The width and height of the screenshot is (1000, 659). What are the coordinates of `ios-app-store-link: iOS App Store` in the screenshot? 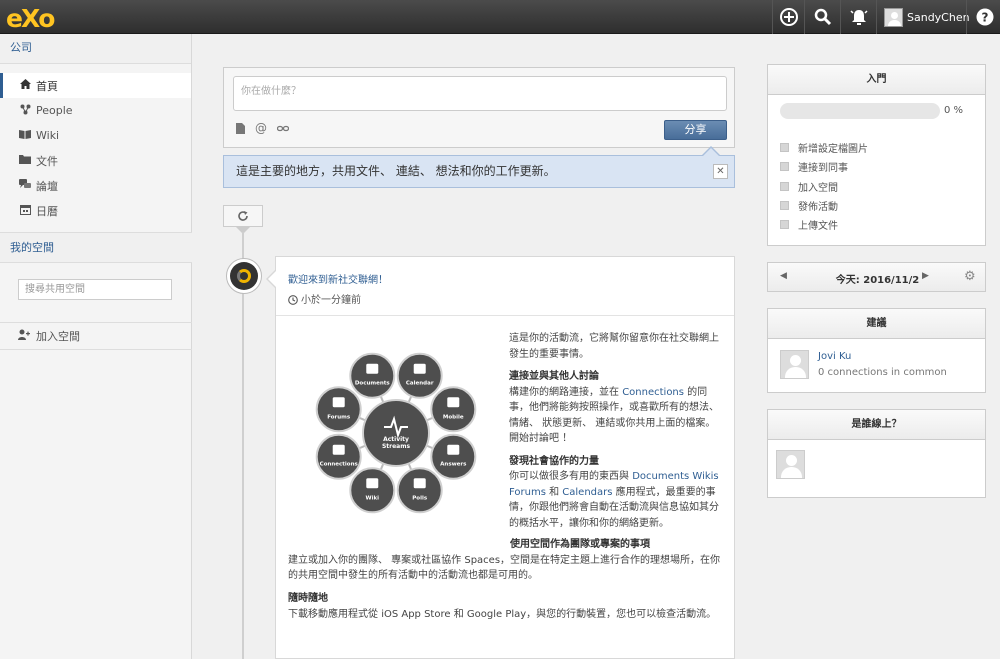 It's located at (415, 614).